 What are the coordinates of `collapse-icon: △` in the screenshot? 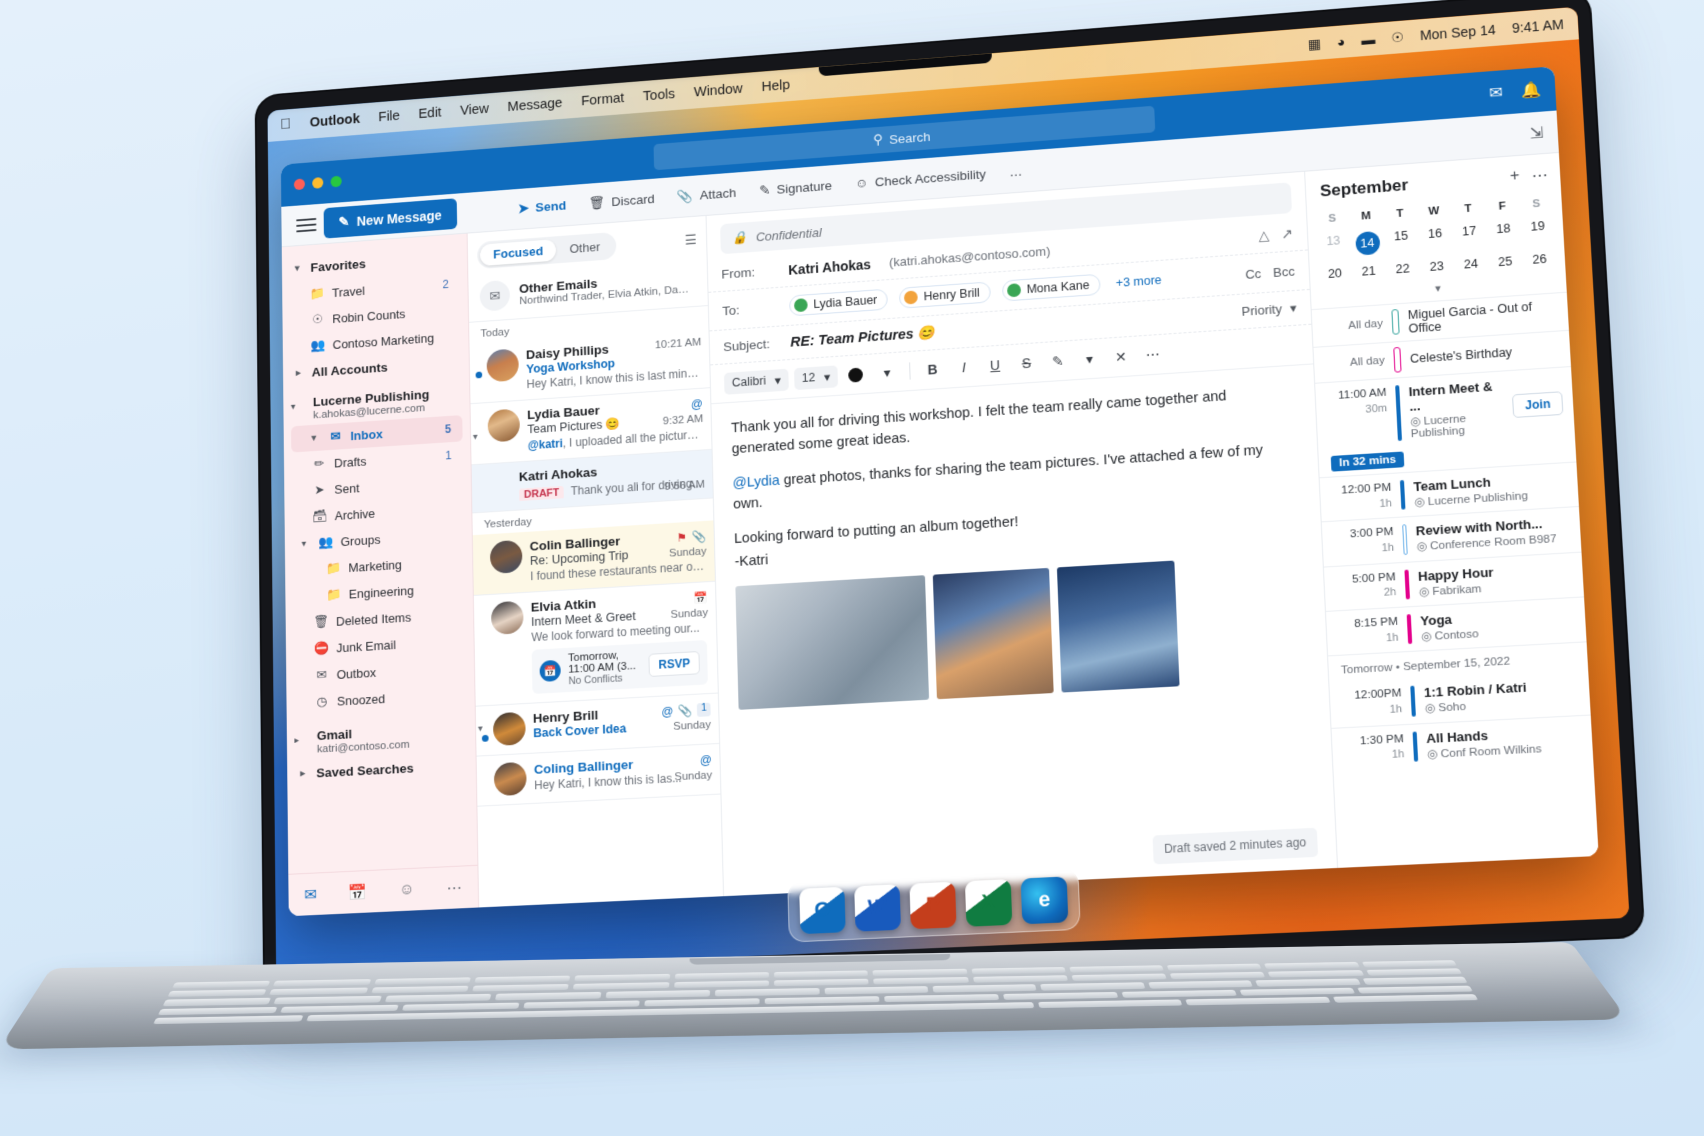 It's located at (1263, 235).